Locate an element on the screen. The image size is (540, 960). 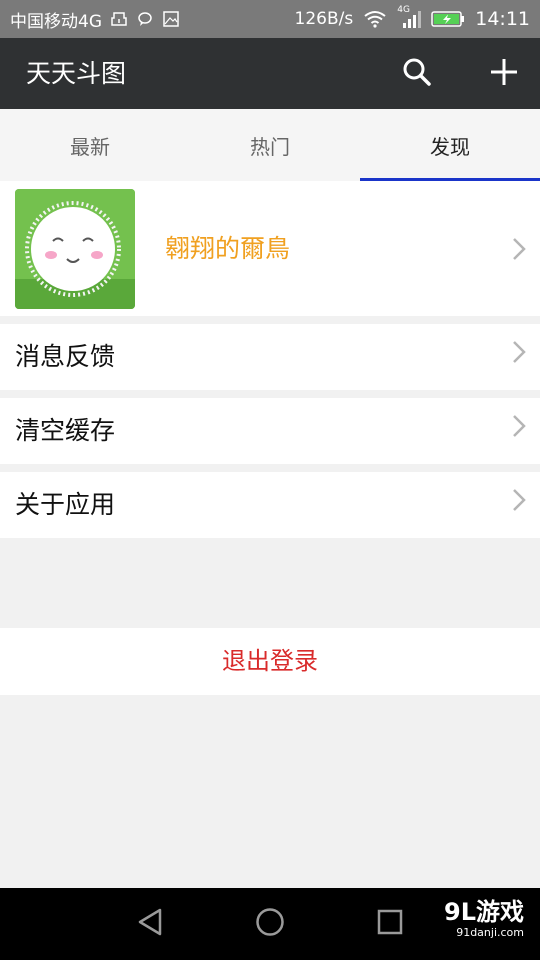
tab-discover: 发现 is located at coordinates (450, 145).